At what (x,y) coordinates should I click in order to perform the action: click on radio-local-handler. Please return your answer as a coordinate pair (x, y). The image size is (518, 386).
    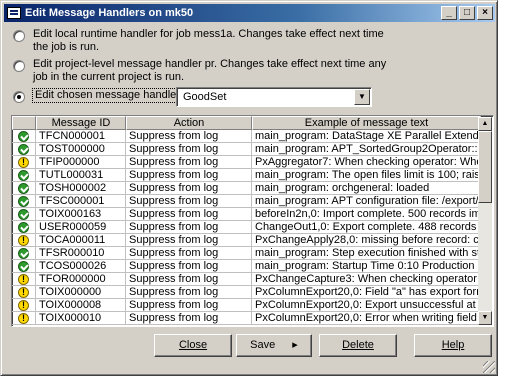
    Looking at the image, I should click on (19, 36).